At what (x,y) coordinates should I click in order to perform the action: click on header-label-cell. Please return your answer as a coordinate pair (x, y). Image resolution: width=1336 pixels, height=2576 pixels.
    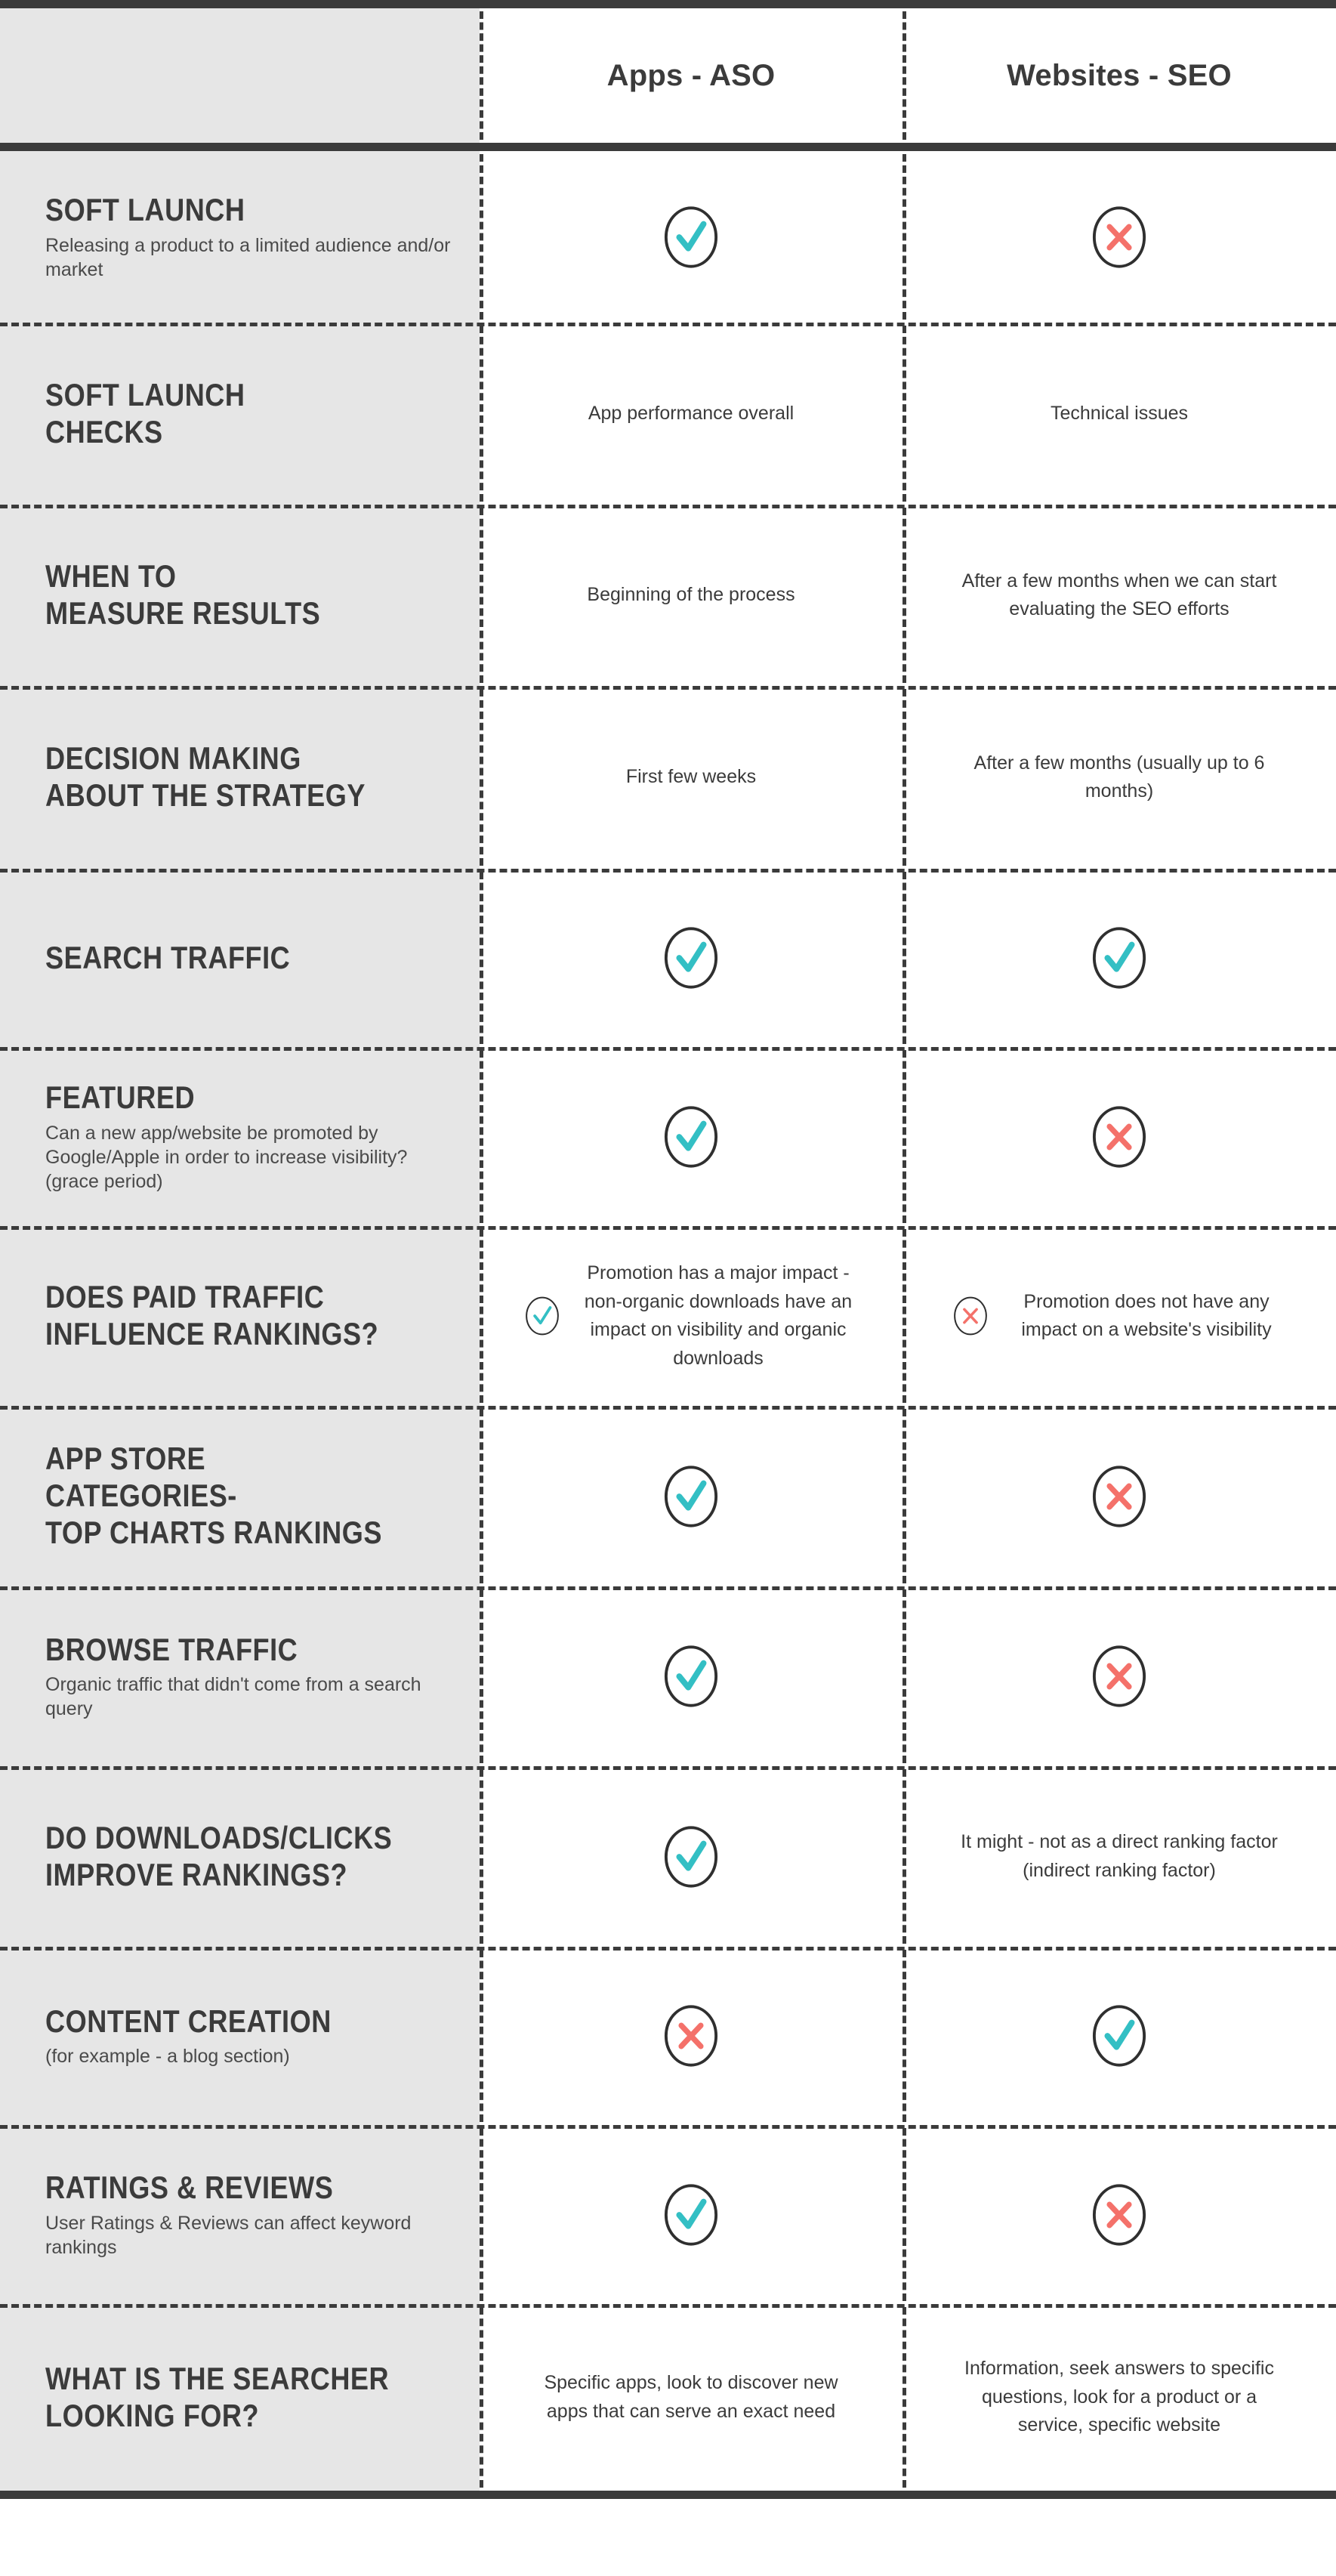
    Looking at the image, I should click on (240, 75).